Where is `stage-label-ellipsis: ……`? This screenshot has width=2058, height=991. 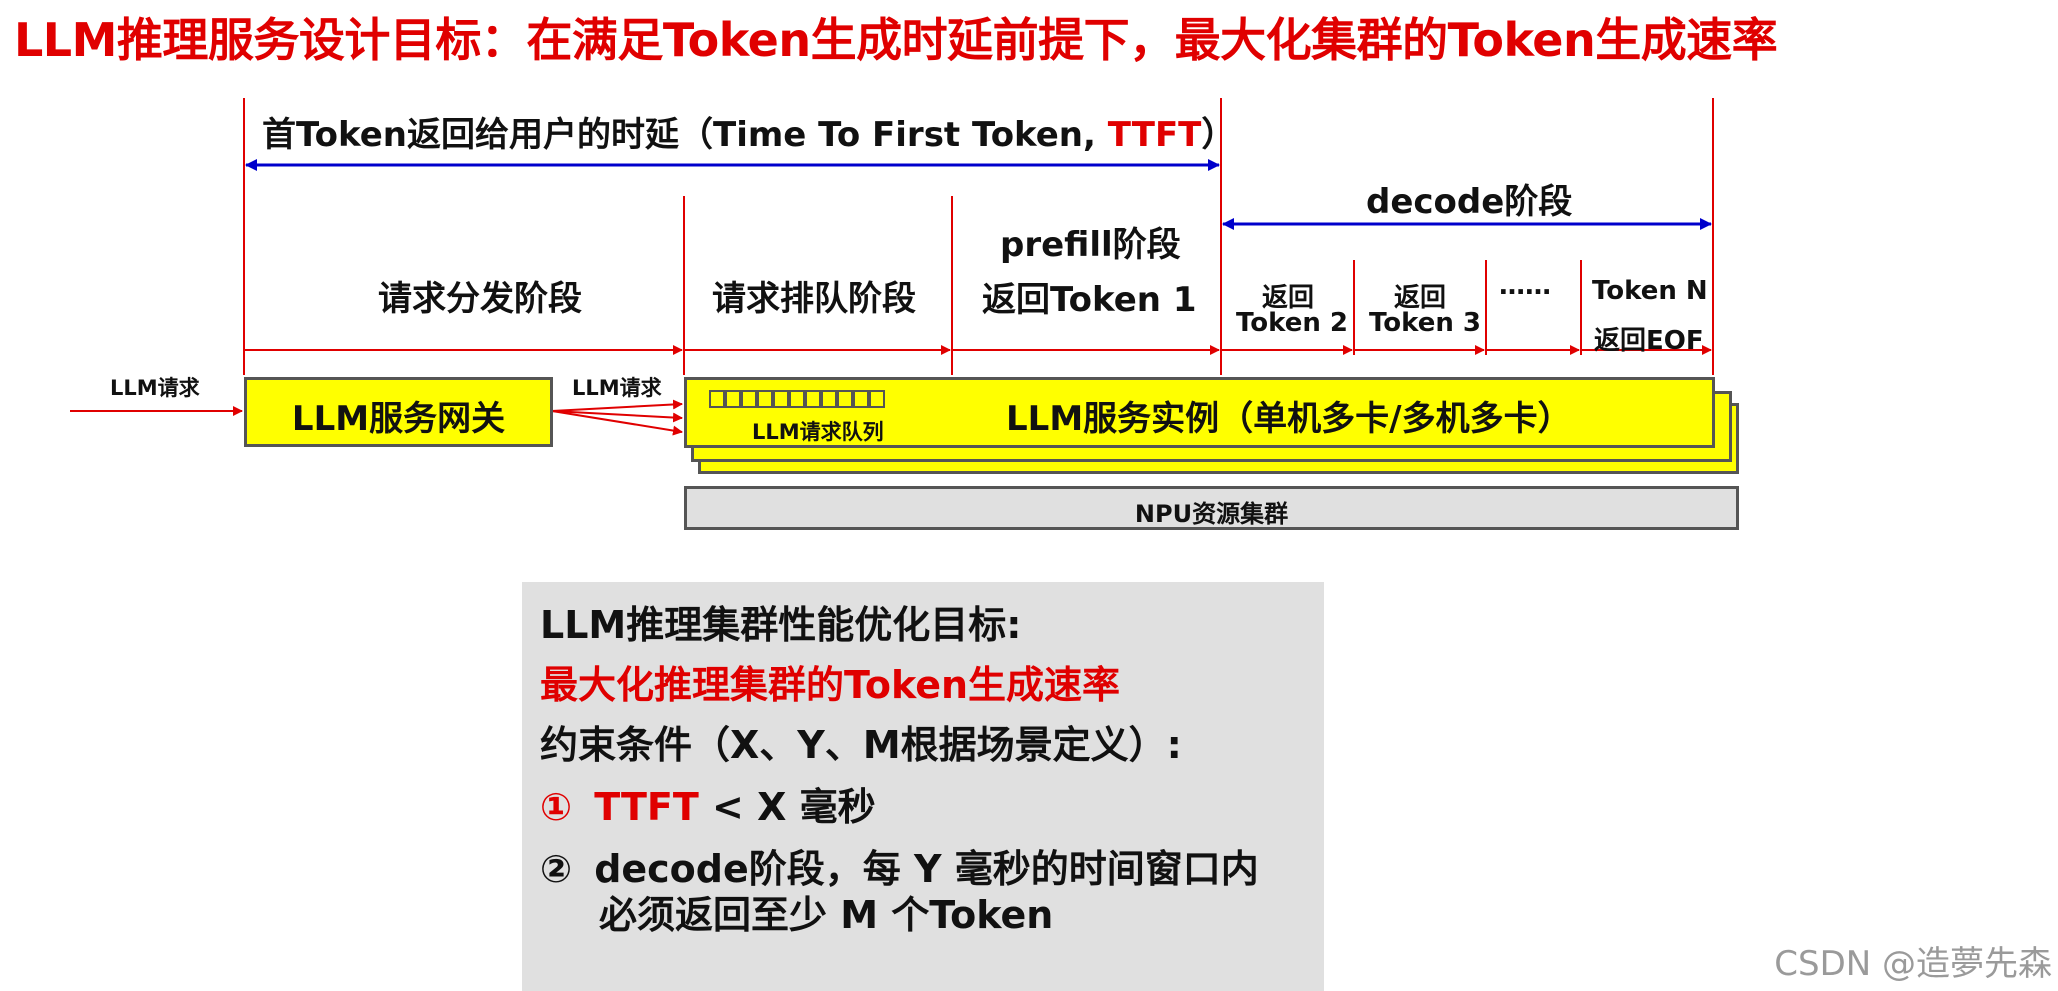
stage-label-ellipsis: …… is located at coordinates (1525, 286).